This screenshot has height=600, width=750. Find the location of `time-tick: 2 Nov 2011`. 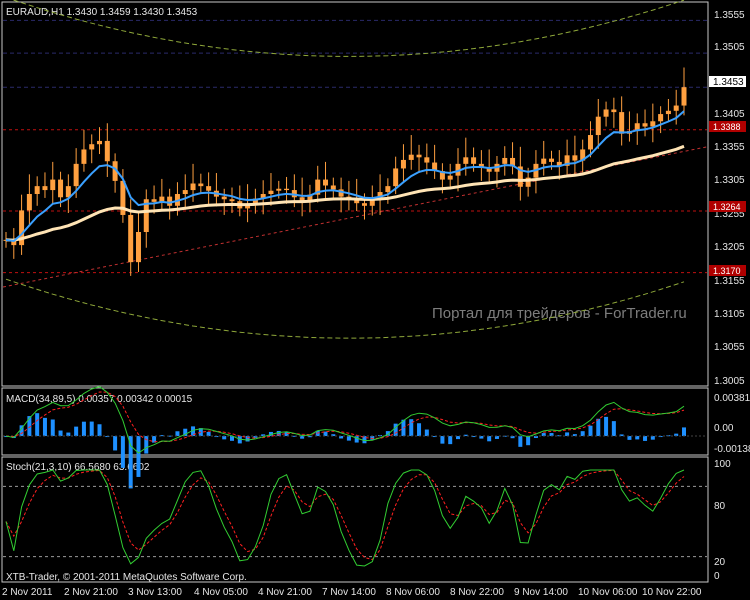

time-tick: 2 Nov 2011 is located at coordinates (27, 592).